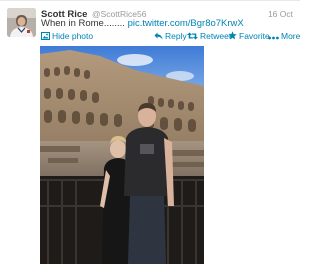 The image size is (320, 272). Describe the element at coordinates (216, 36) in the screenshot. I see `retweet-label: Retweet` at that location.